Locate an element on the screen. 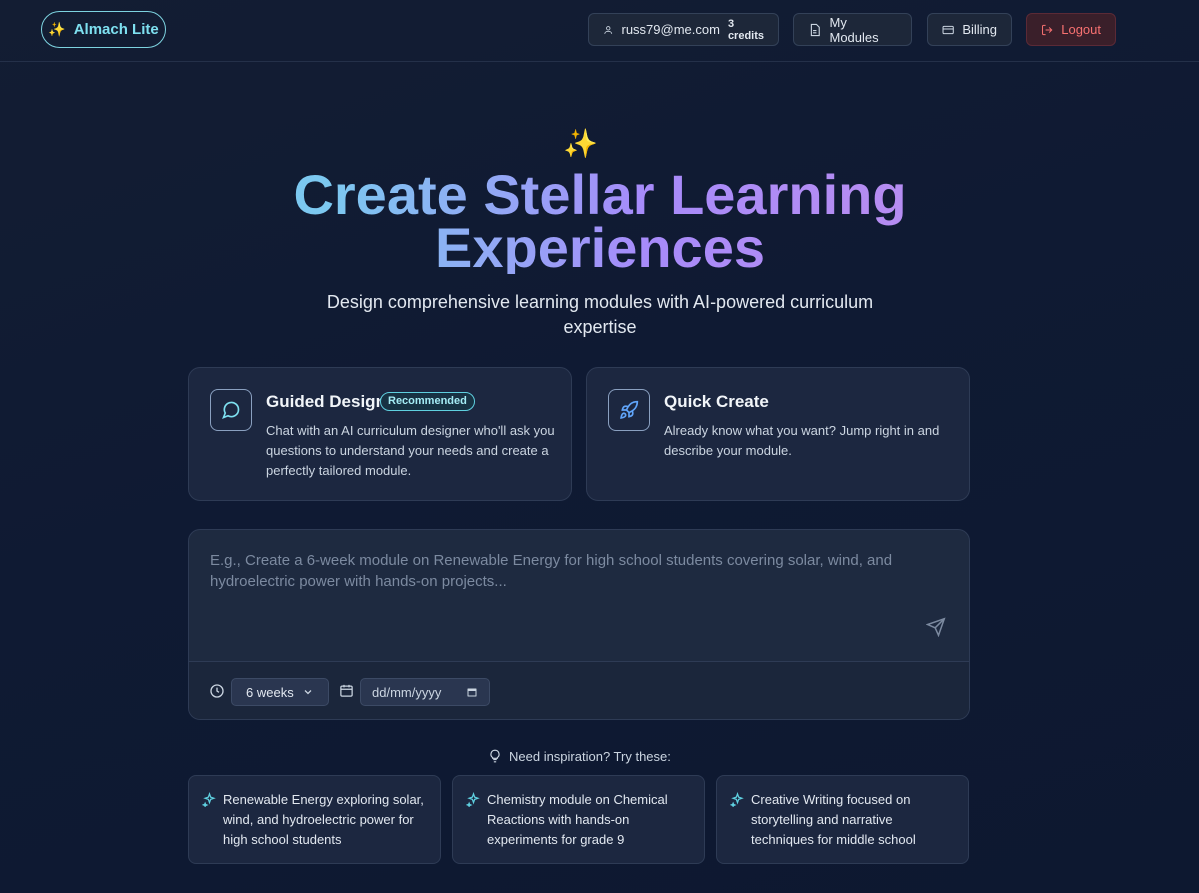 The height and width of the screenshot is (893, 1199). credits-count: 3 credits is located at coordinates (746, 29).